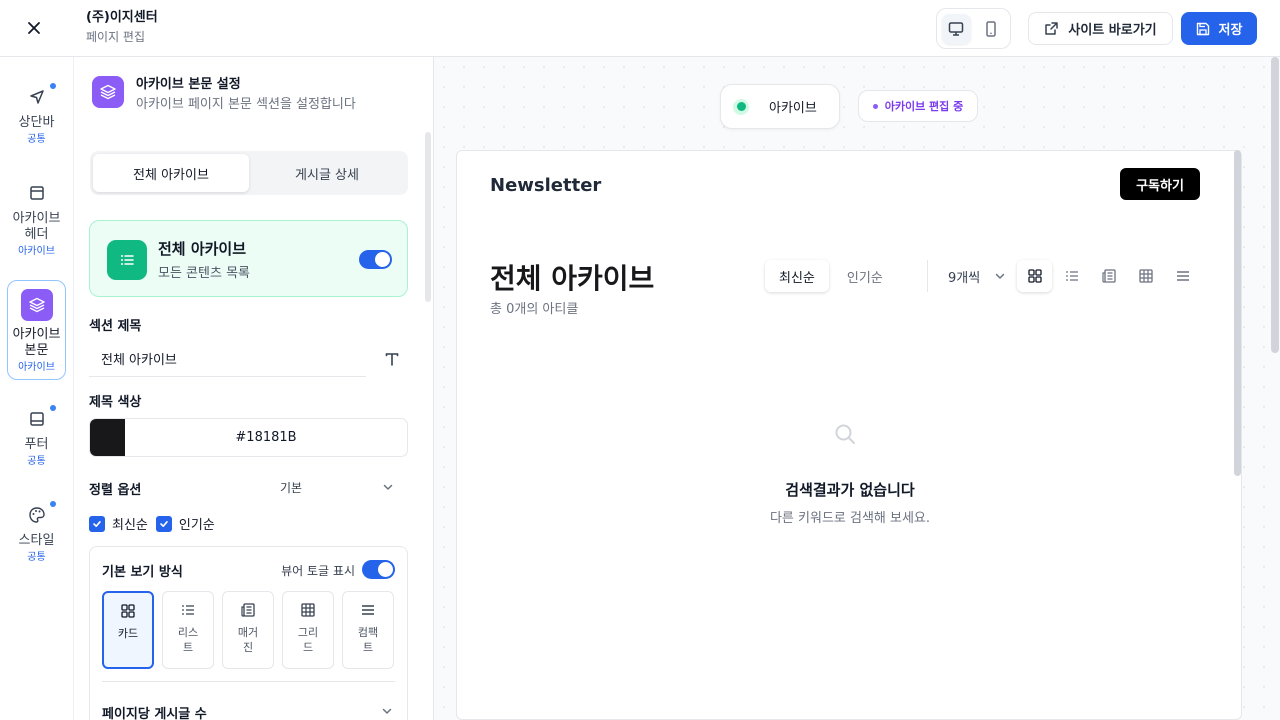 Image resolution: width=1280 pixels, height=720 pixels. What do you see at coordinates (130, 525) in the screenshot?
I see `checkbox-latest-label: 최신순` at bounding box center [130, 525].